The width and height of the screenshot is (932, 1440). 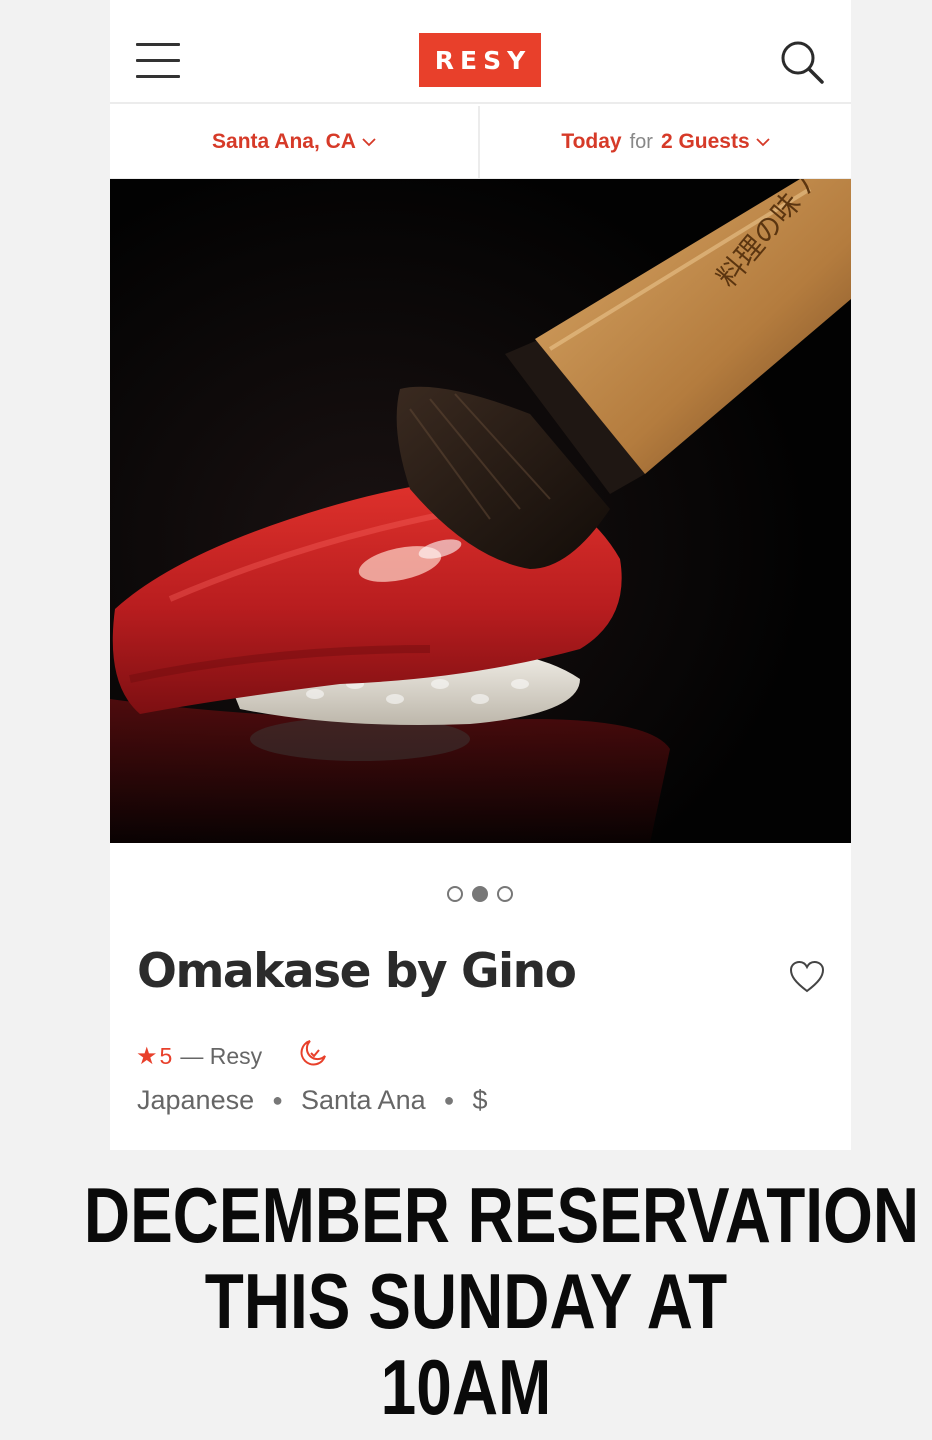 I want to click on star-icon: ★, so click(x=147, y=1056).